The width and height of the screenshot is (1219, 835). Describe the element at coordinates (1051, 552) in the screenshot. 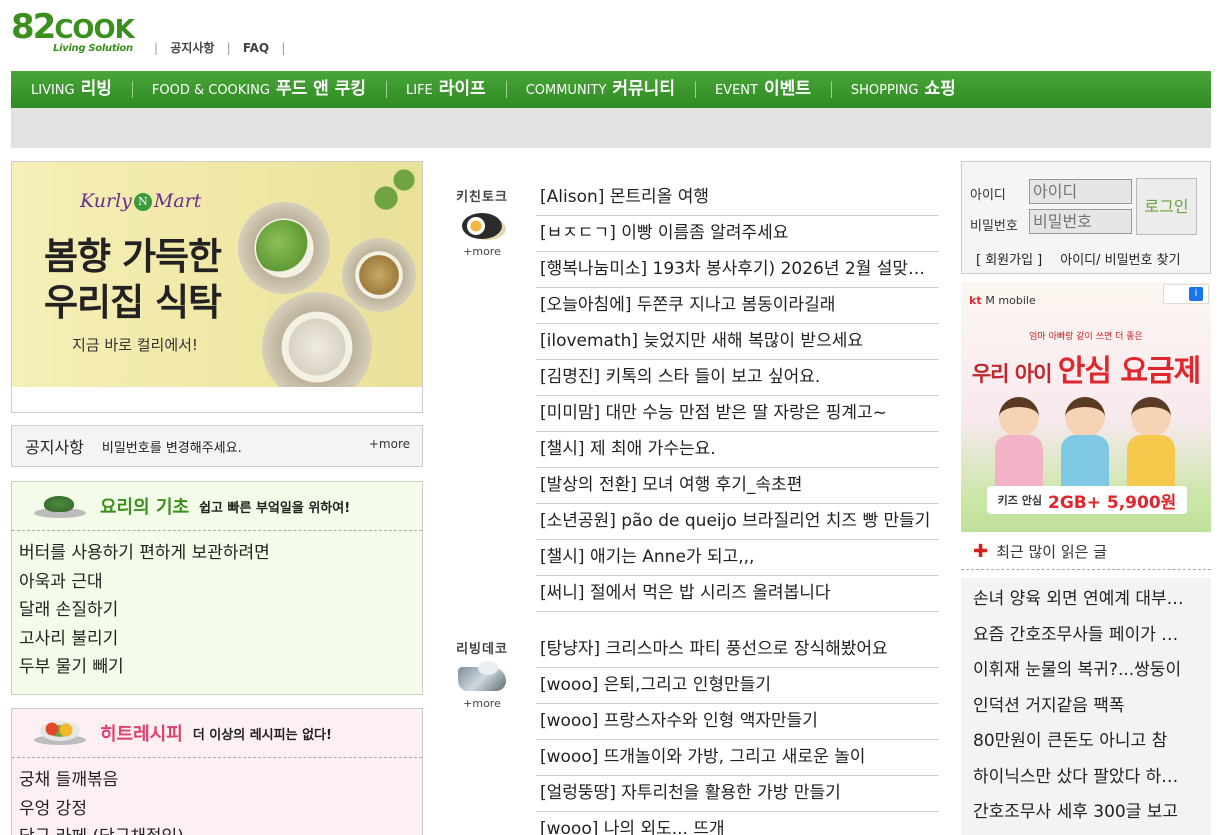

I see `popular-title: 최근 많이 읽은 글` at that location.